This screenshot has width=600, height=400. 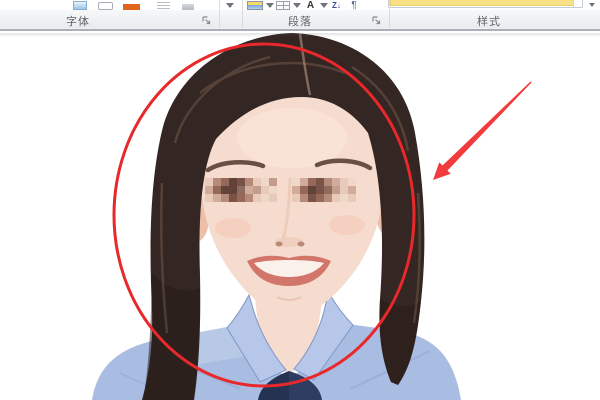 What do you see at coordinates (377, 19) in the screenshot?
I see `paragraph-dialog-launcher-icon` at bounding box center [377, 19].